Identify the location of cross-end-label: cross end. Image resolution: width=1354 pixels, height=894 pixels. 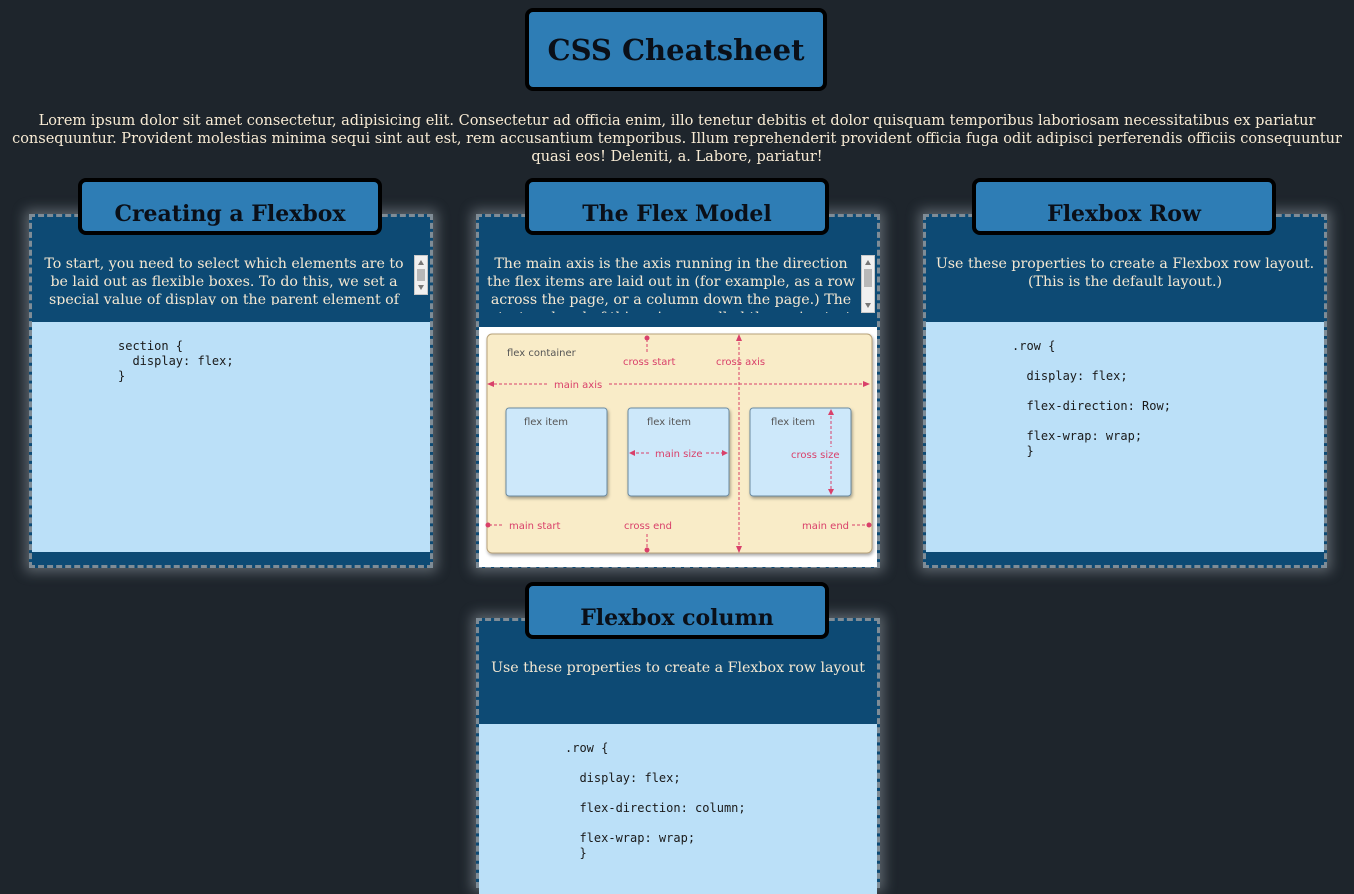
(648, 526).